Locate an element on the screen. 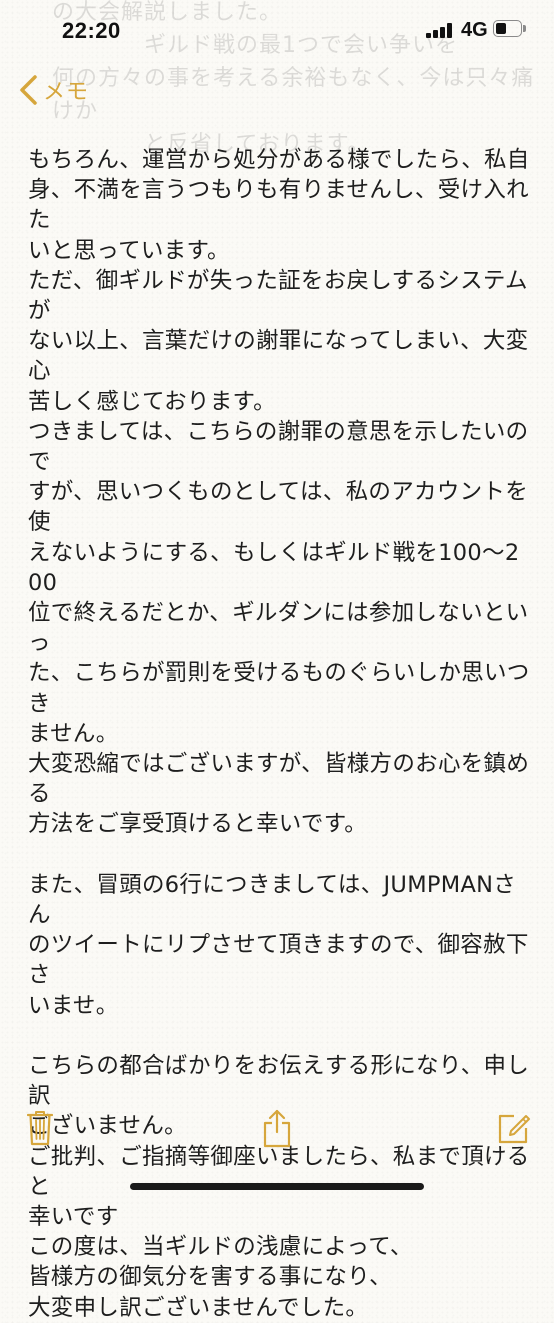 Image resolution: width=554 pixels, height=1323 pixels. battery-icon is located at coordinates (510, 29).